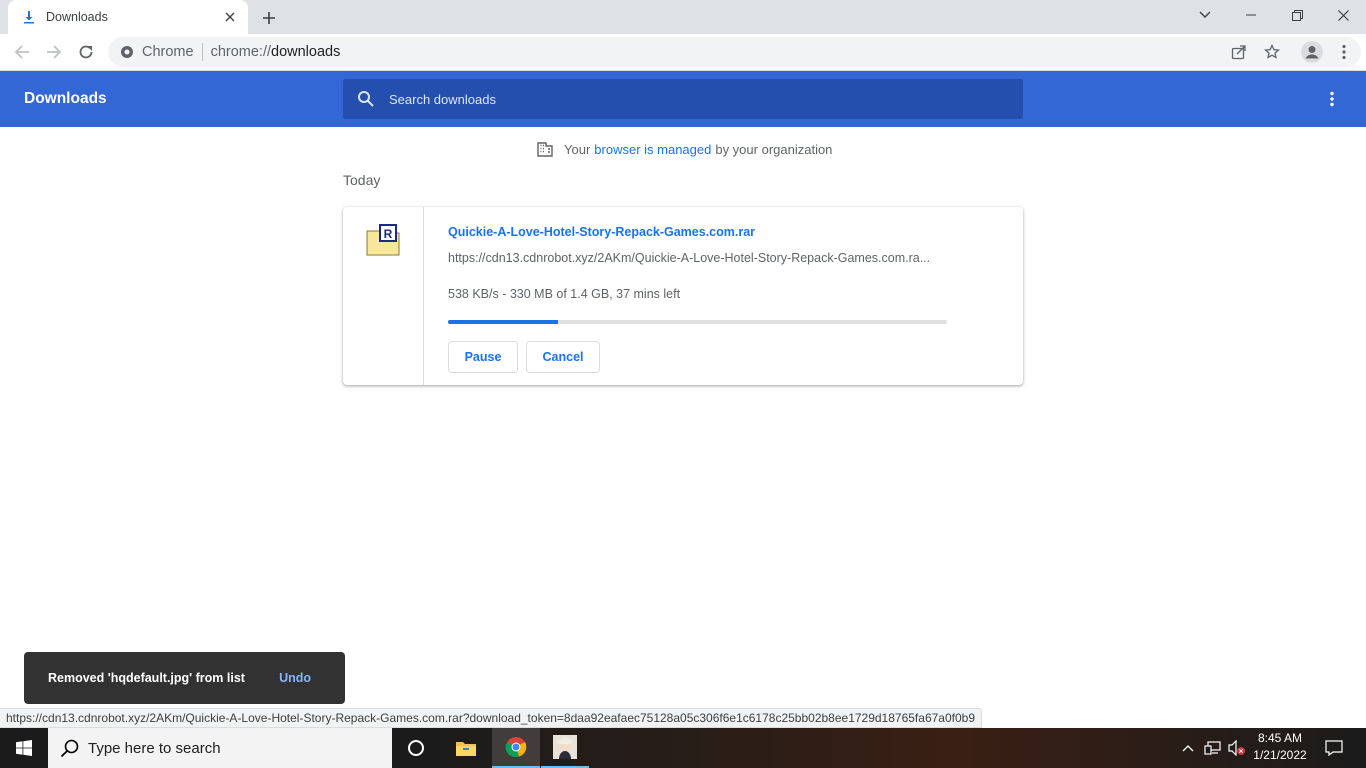 This screenshot has height=768, width=1366. What do you see at coordinates (734, 52) in the screenshot?
I see `omnibox: Chrome chrome://downloads` at bounding box center [734, 52].